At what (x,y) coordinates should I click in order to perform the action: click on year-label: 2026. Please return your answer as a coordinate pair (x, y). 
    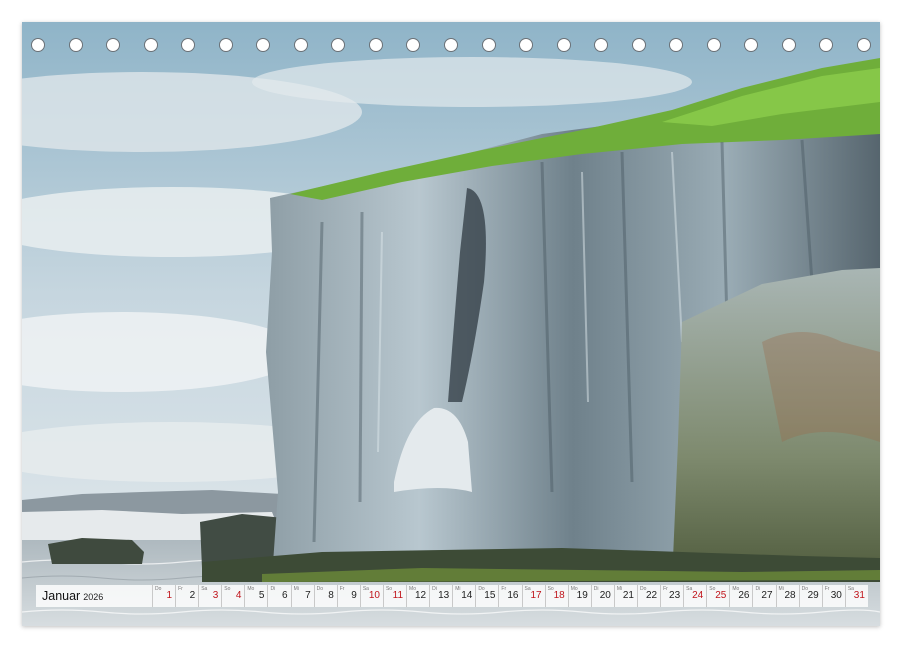
    Looking at the image, I should click on (93, 597).